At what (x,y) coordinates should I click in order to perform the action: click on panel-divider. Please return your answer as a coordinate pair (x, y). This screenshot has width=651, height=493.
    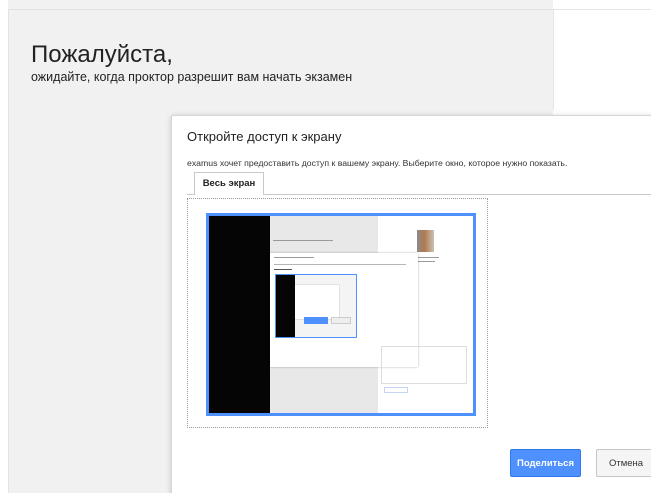
    Looking at the image, I should click on (553, 60).